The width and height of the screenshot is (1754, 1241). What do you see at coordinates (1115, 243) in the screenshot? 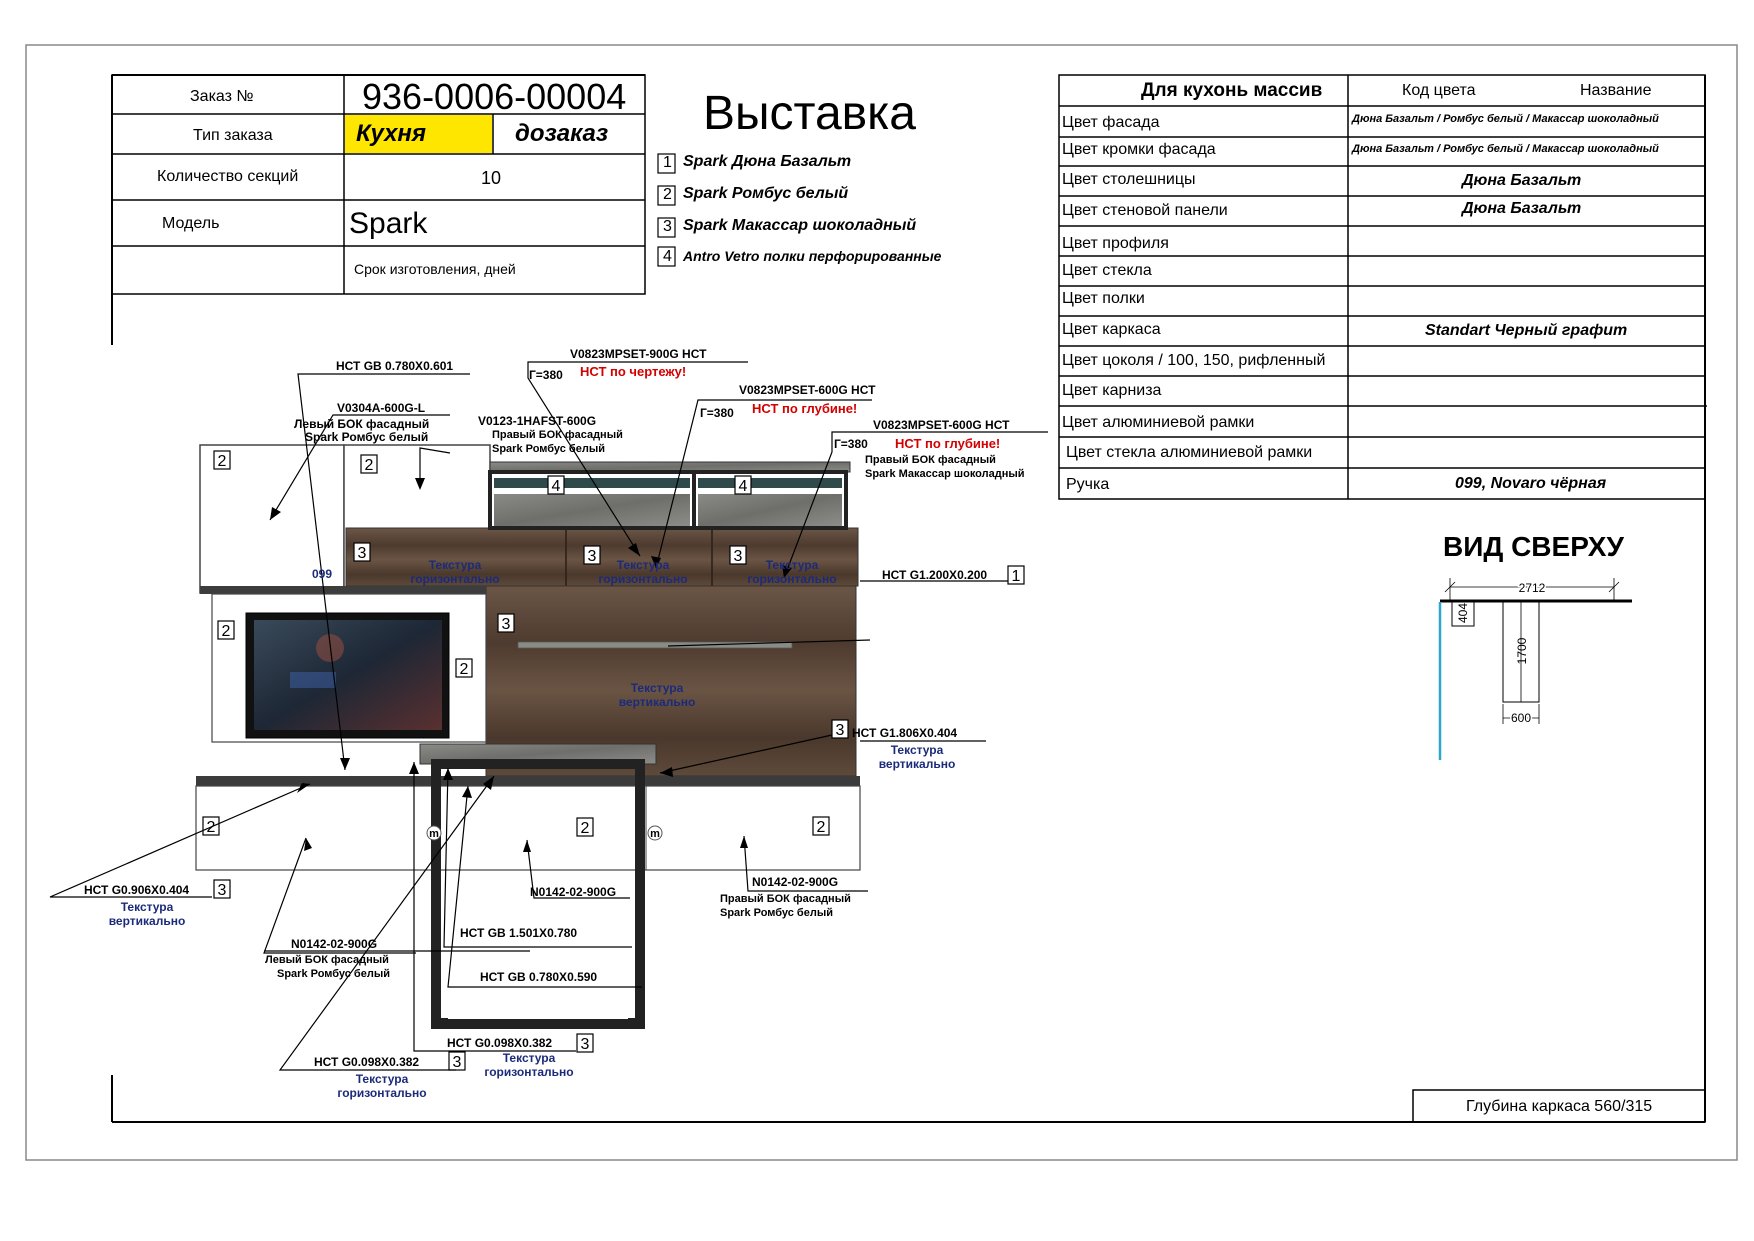
I see `row-profile-label: Цвет профиля` at bounding box center [1115, 243].